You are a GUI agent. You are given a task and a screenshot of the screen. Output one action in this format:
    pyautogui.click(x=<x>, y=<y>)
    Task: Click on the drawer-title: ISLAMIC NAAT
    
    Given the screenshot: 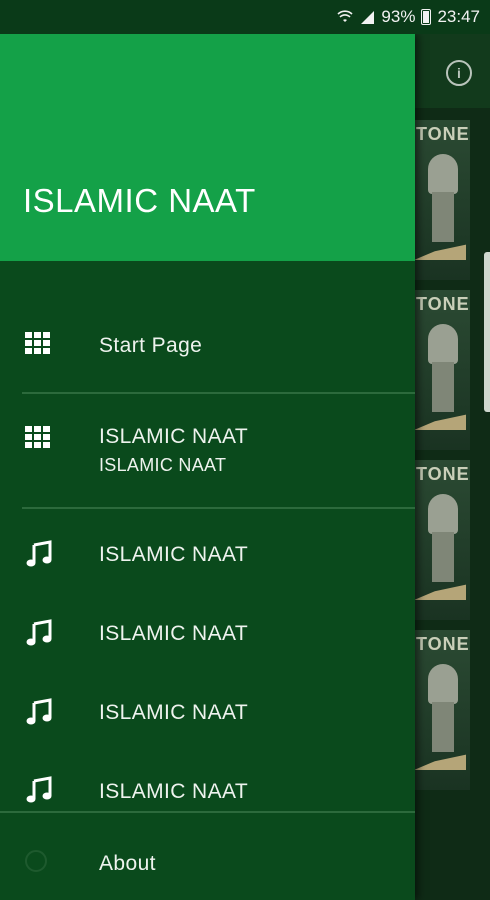 What is the action you would take?
    pyautogui.click(x=139, y=200)
    